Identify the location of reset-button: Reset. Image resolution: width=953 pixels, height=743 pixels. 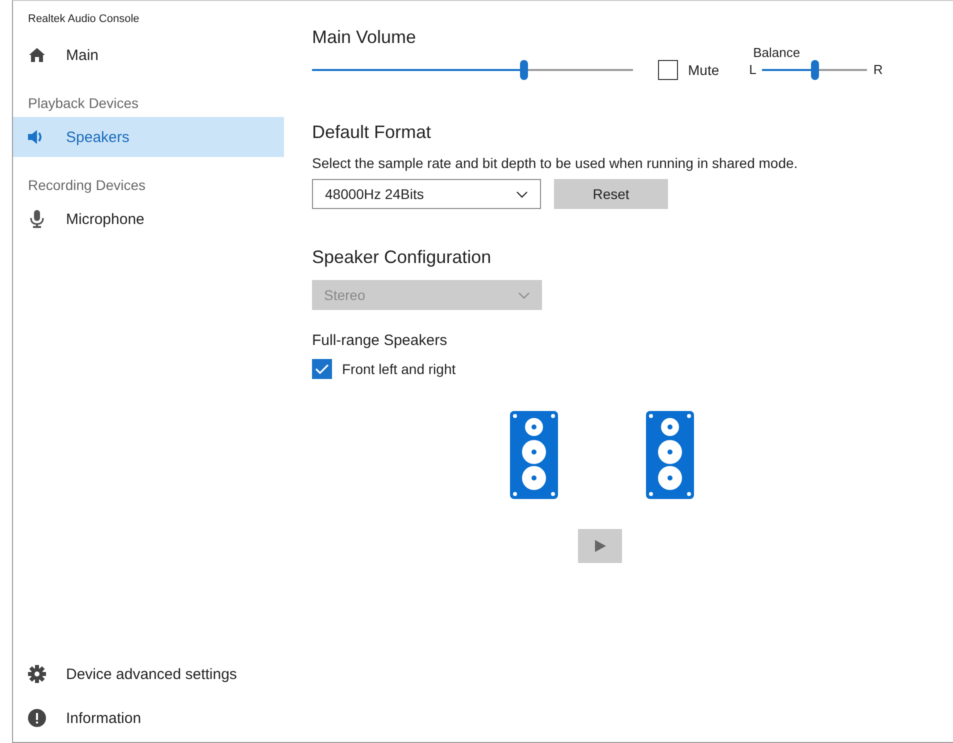
(611, 194).